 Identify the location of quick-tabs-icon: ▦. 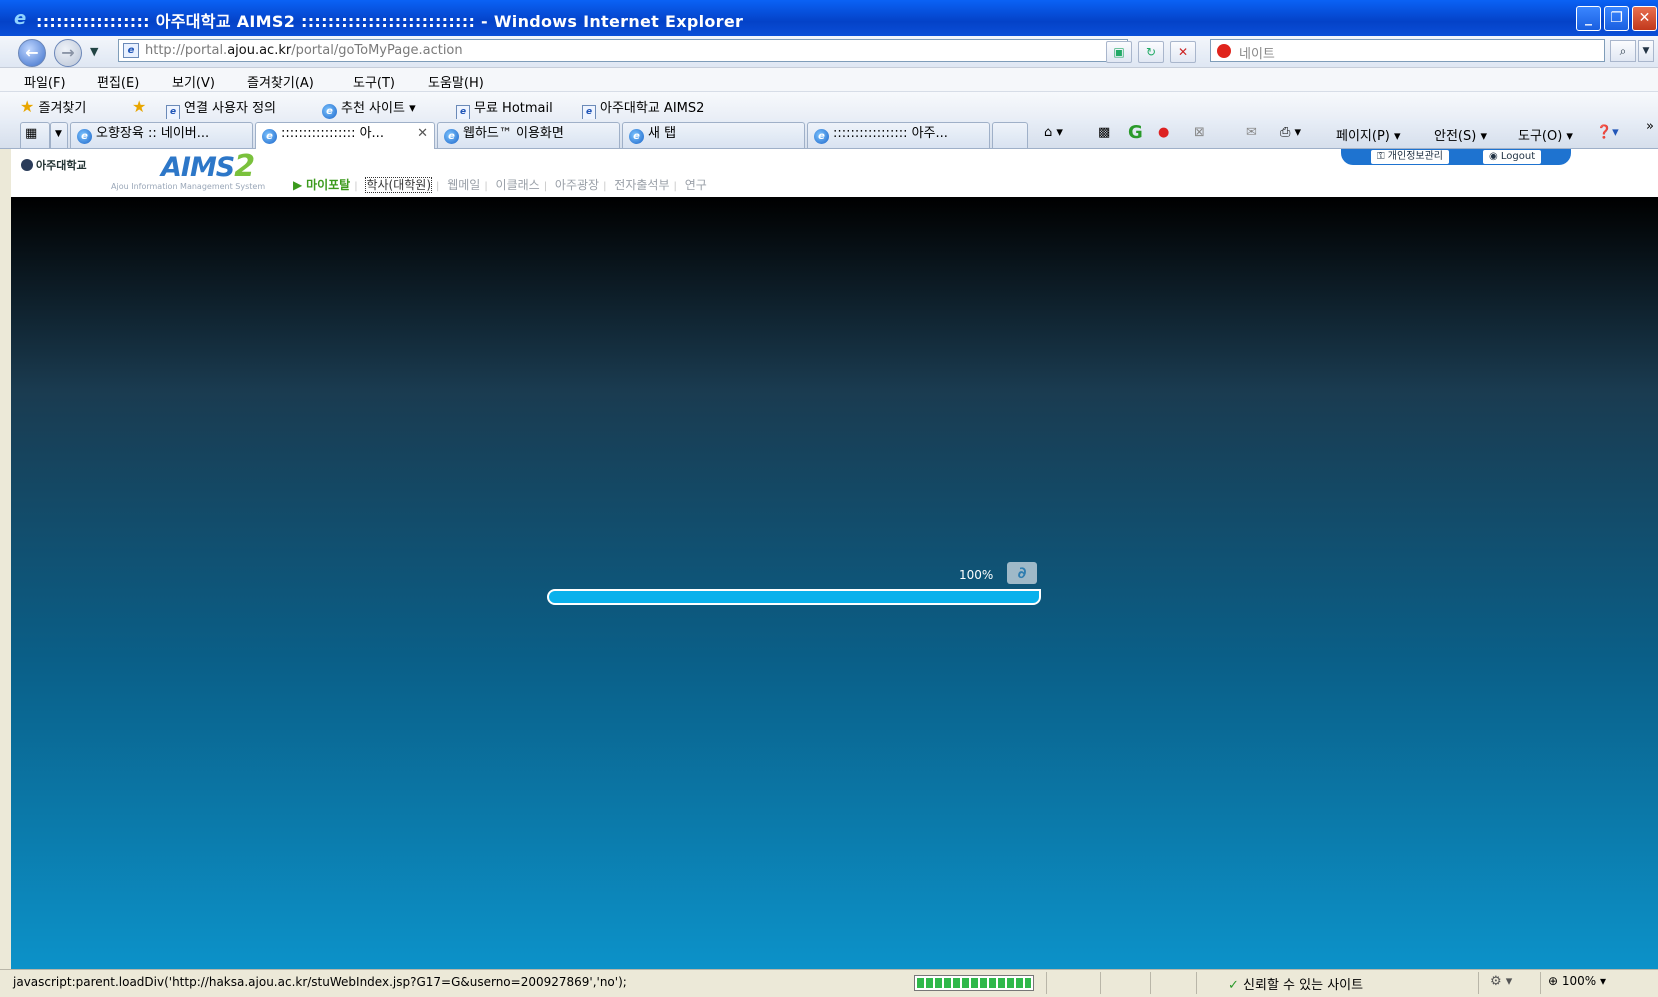
(35, 135).